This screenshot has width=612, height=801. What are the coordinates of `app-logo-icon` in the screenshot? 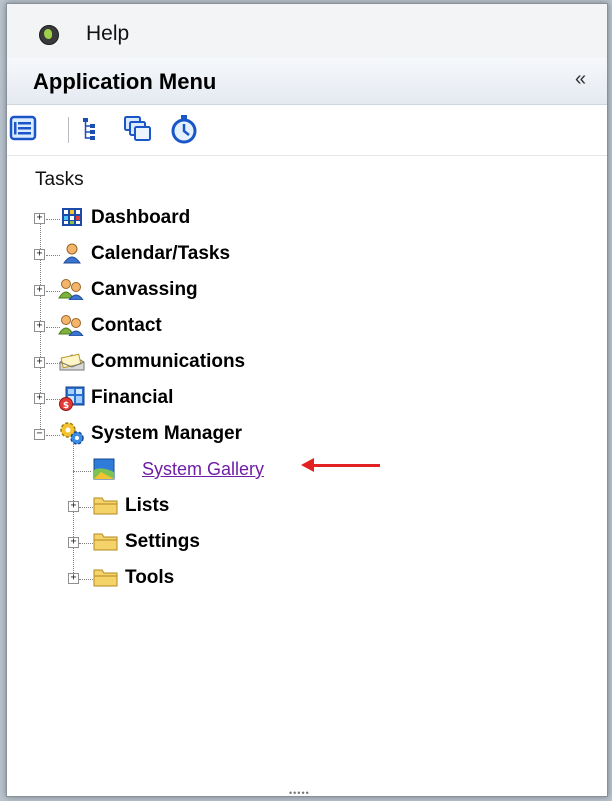 It's located at (49, 35).